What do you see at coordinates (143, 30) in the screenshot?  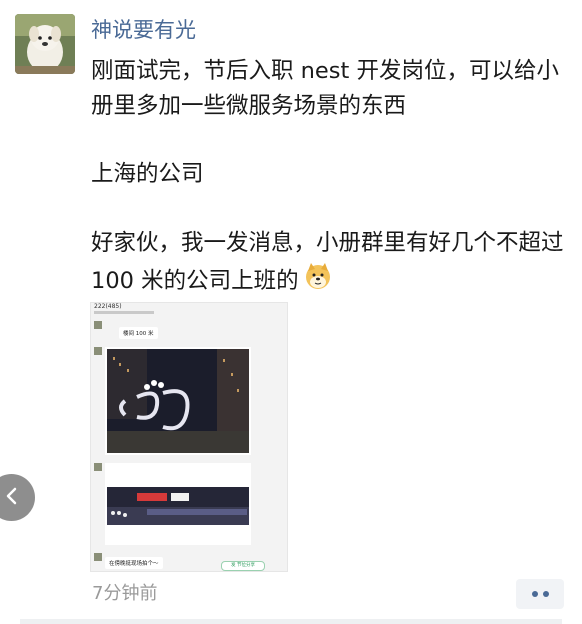 I see `author-name: 神说要有光` at bounding box center [143, 30].